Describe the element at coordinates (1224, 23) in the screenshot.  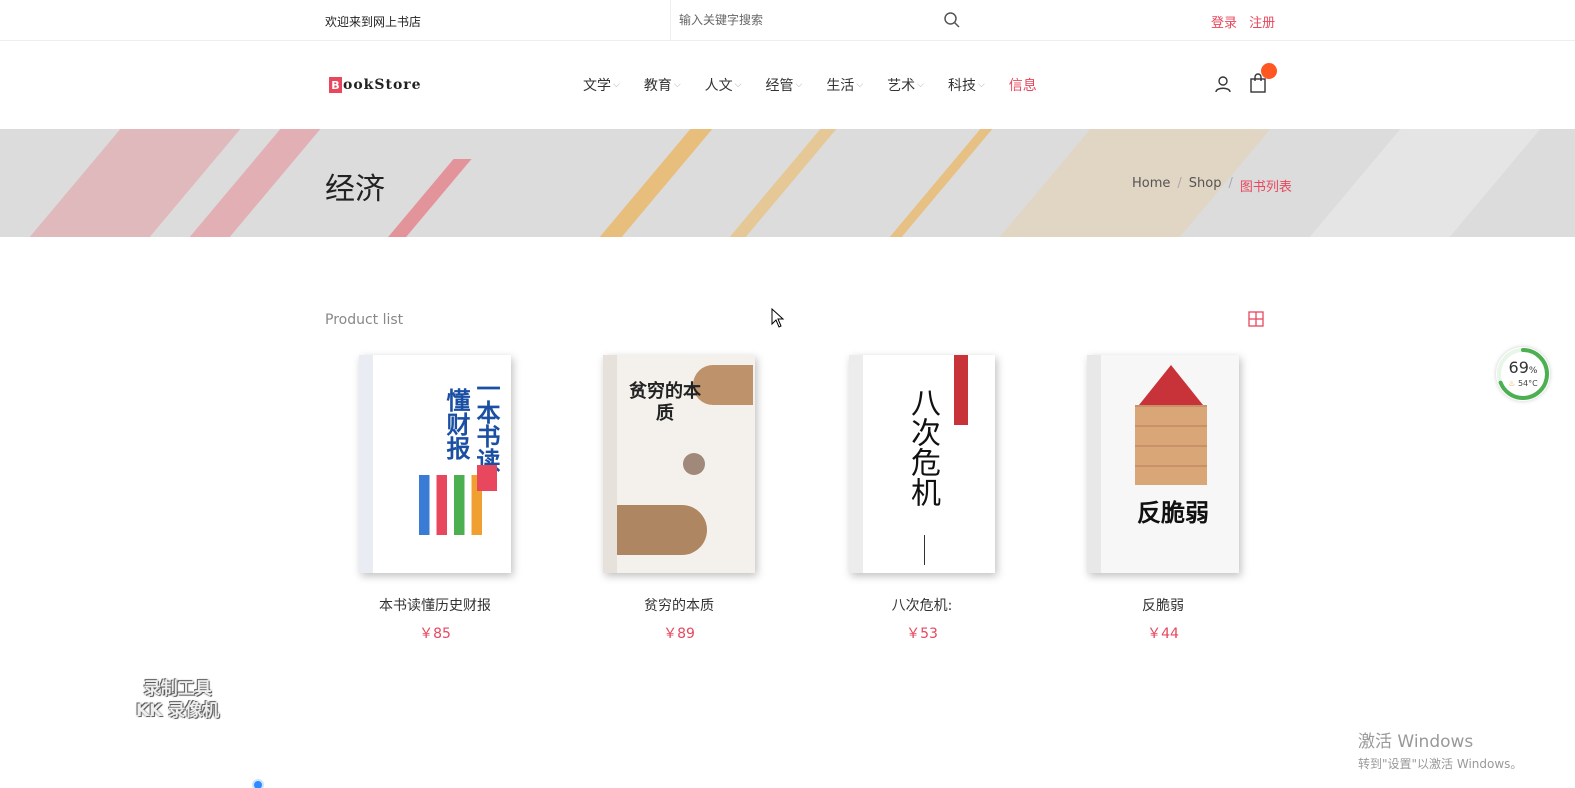
I see `login-link: 登录` at that location.